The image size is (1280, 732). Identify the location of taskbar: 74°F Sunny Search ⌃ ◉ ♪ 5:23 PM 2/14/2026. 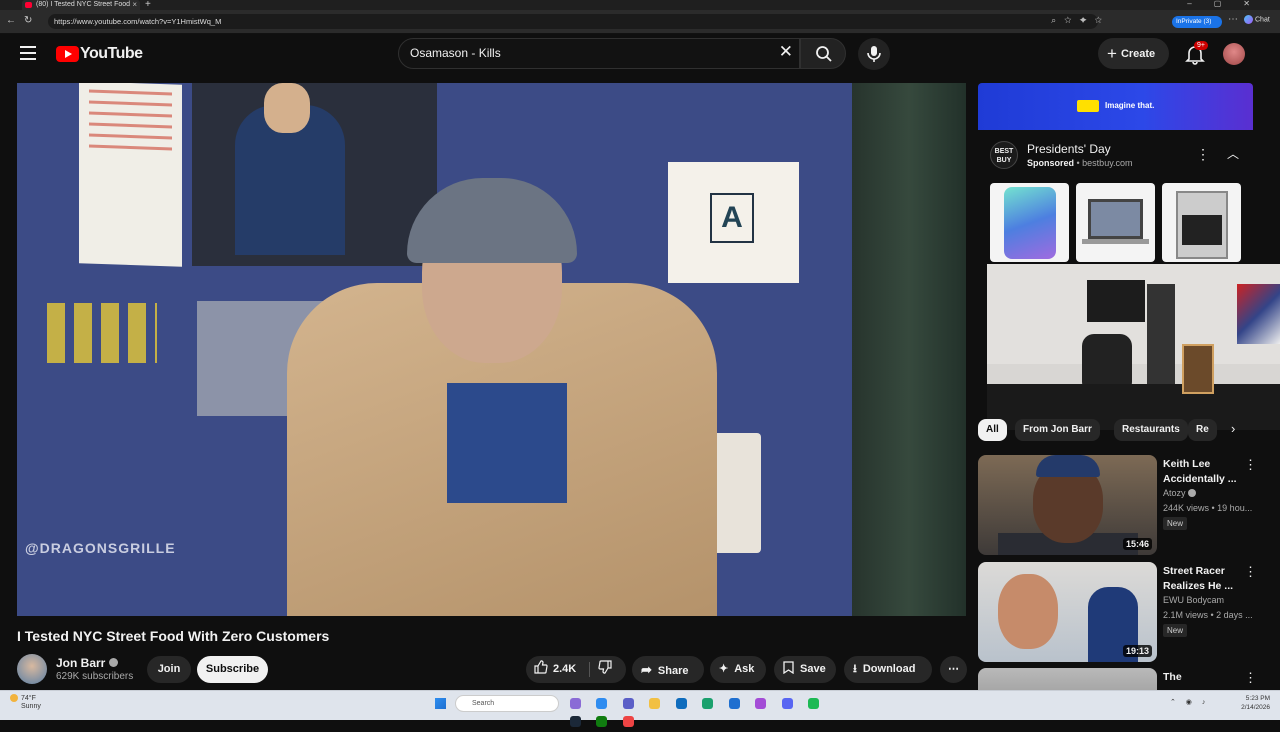
(640, 708).